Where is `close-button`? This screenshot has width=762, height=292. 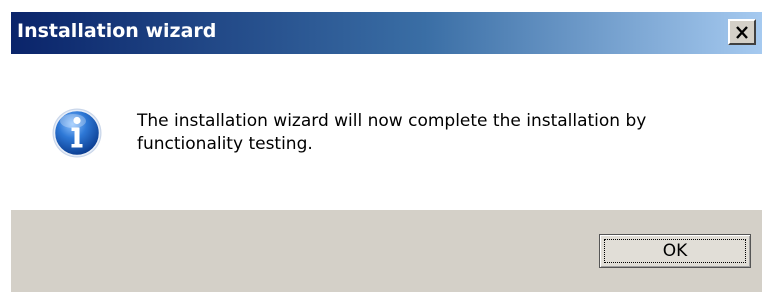
close-button is located at coordinates (742, 32).